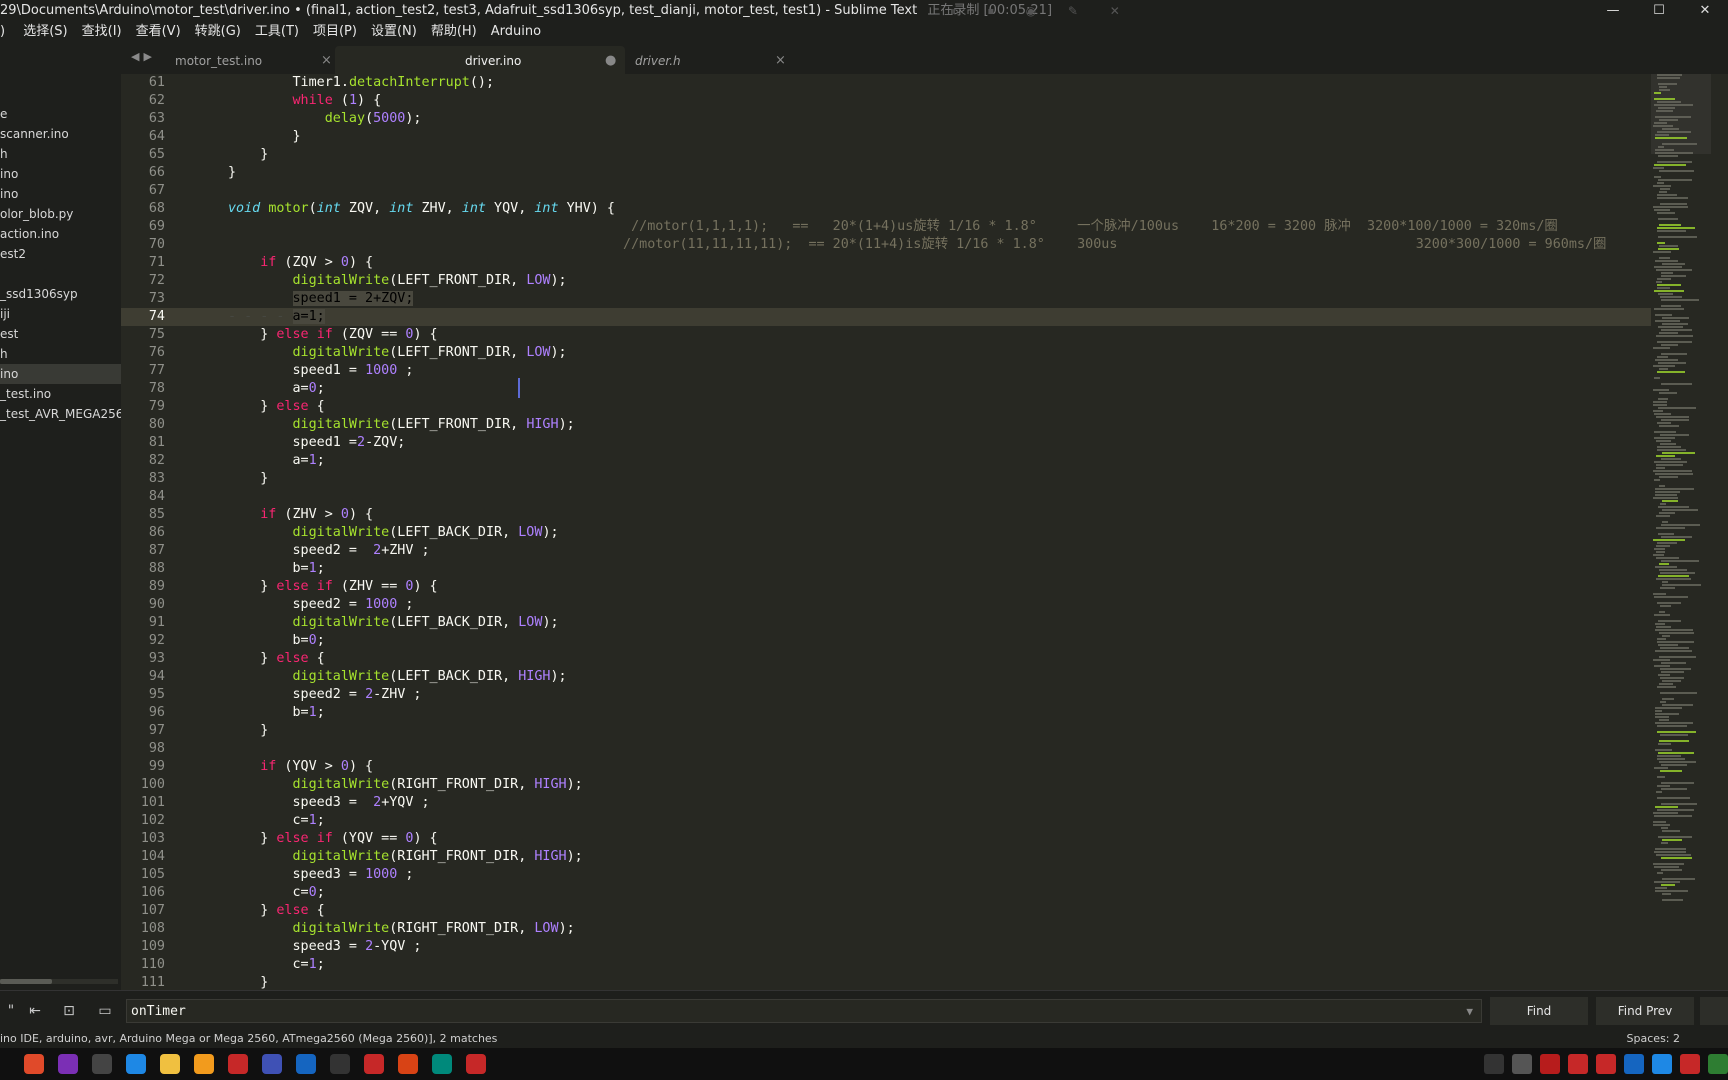  I want to click on menu-goto: 转跳(G), so click(218, 32).